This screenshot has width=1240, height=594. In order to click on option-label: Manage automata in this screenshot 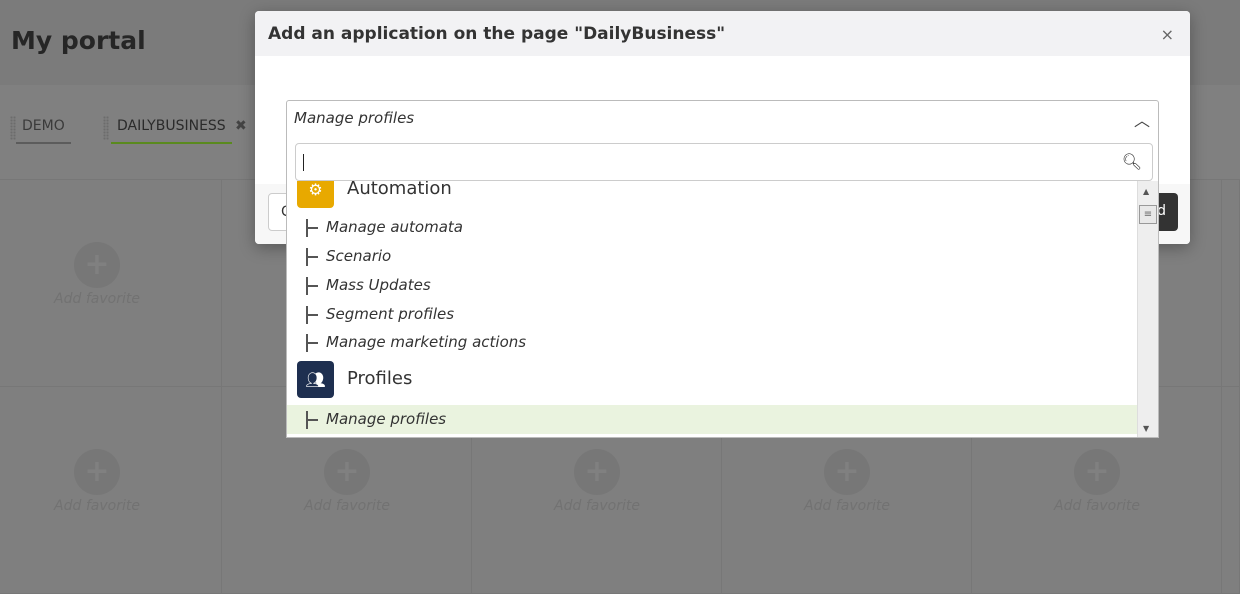, I will do `click(394, 227)`.